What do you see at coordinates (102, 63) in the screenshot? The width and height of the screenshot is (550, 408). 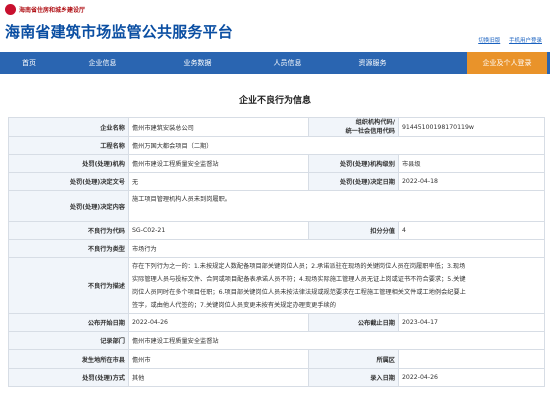 I see `nav-company-info: 企业信息` at bounding box center [102, 63].